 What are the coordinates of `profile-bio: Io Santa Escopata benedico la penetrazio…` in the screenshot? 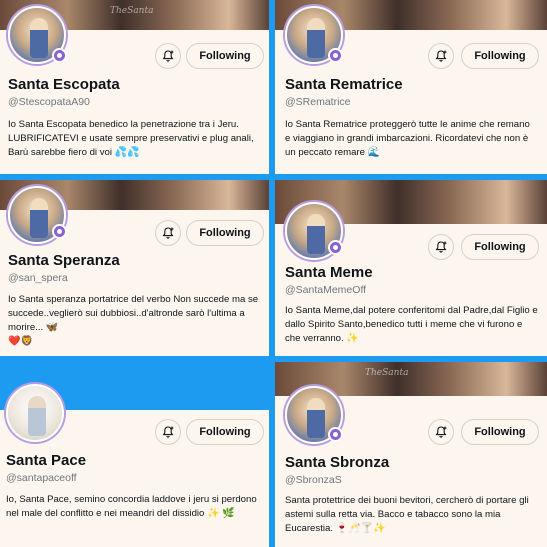 It's located at (134, 139).